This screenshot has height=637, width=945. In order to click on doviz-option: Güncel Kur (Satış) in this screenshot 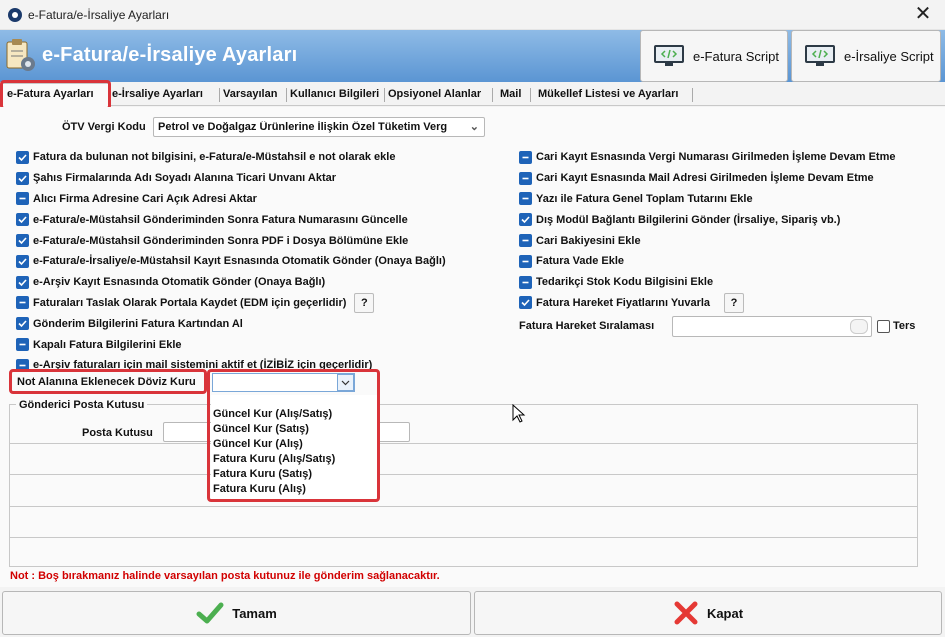, I will do `click(294, 429)`.